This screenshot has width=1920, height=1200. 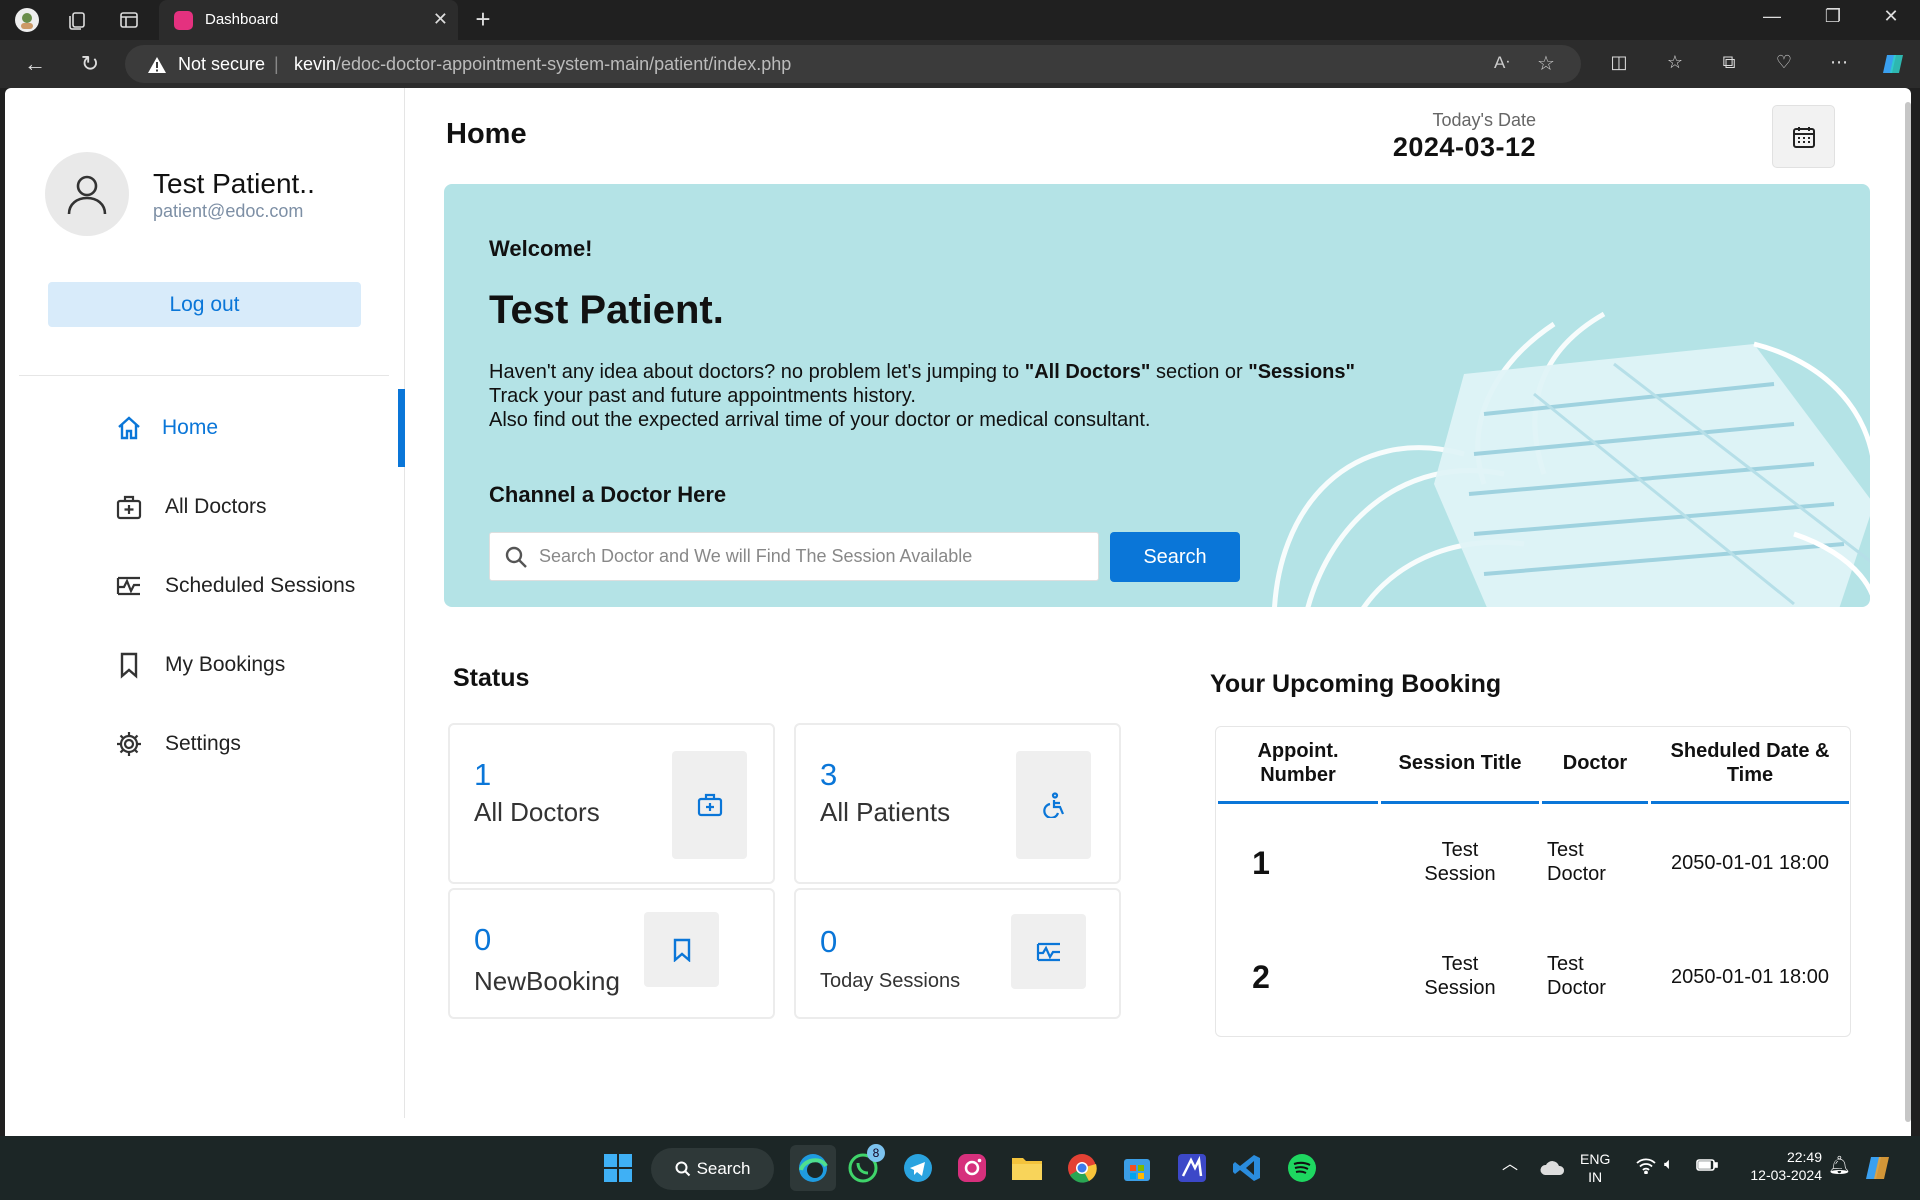 I want to click on bookmark-icon, so click(x=129, y=665).